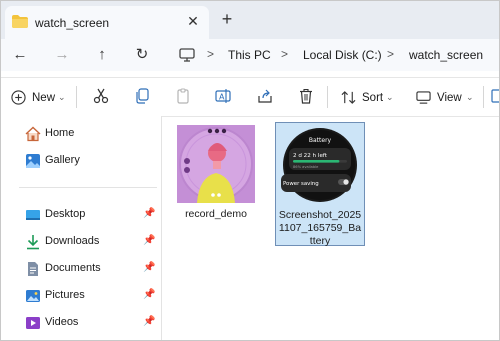 The width and height of the screenshot is (500, 341). I want to click on share-icon, so click(265, 96).